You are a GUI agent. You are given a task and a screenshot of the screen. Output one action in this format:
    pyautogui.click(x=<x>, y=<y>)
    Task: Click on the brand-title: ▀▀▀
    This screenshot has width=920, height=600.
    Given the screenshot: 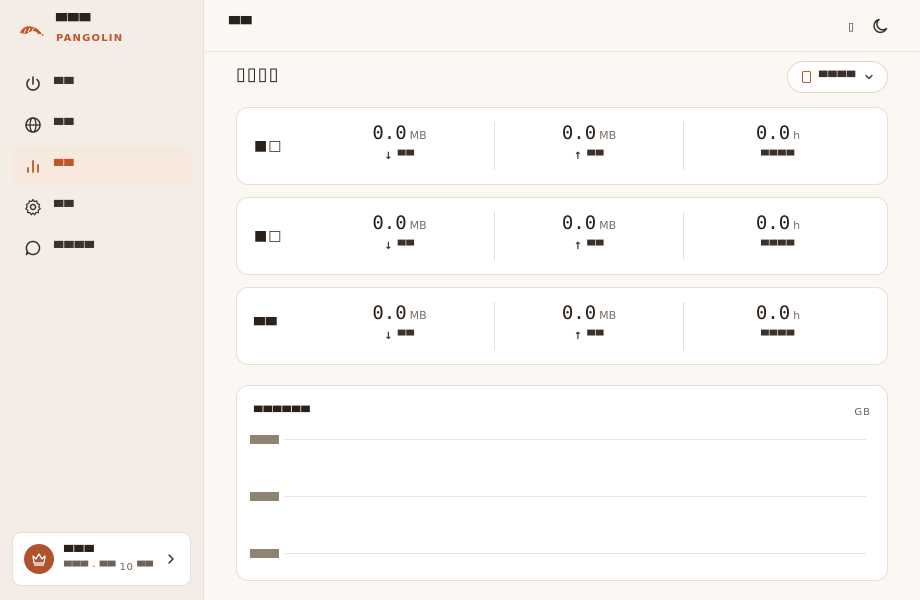 What is the action you would take?
    pyautogui.click(x=74, y=22)
    